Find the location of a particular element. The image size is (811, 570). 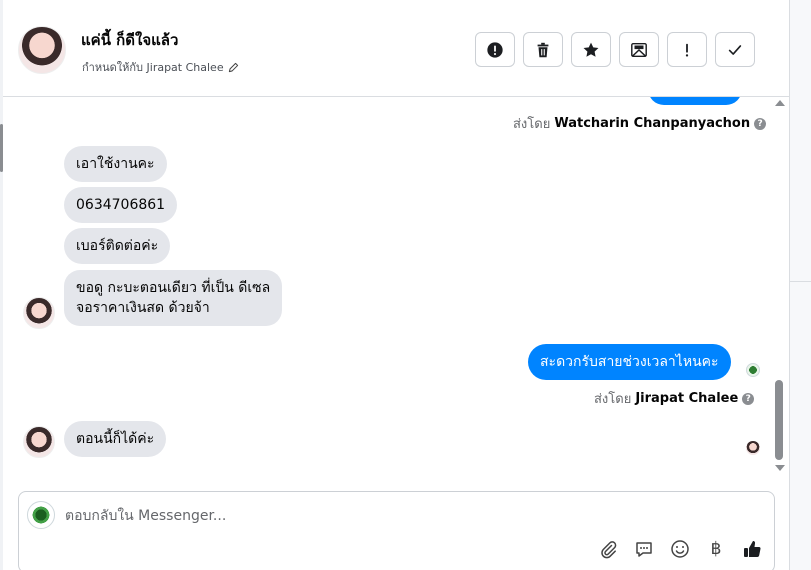

envelope-icon is located at coordinates (639, 49).